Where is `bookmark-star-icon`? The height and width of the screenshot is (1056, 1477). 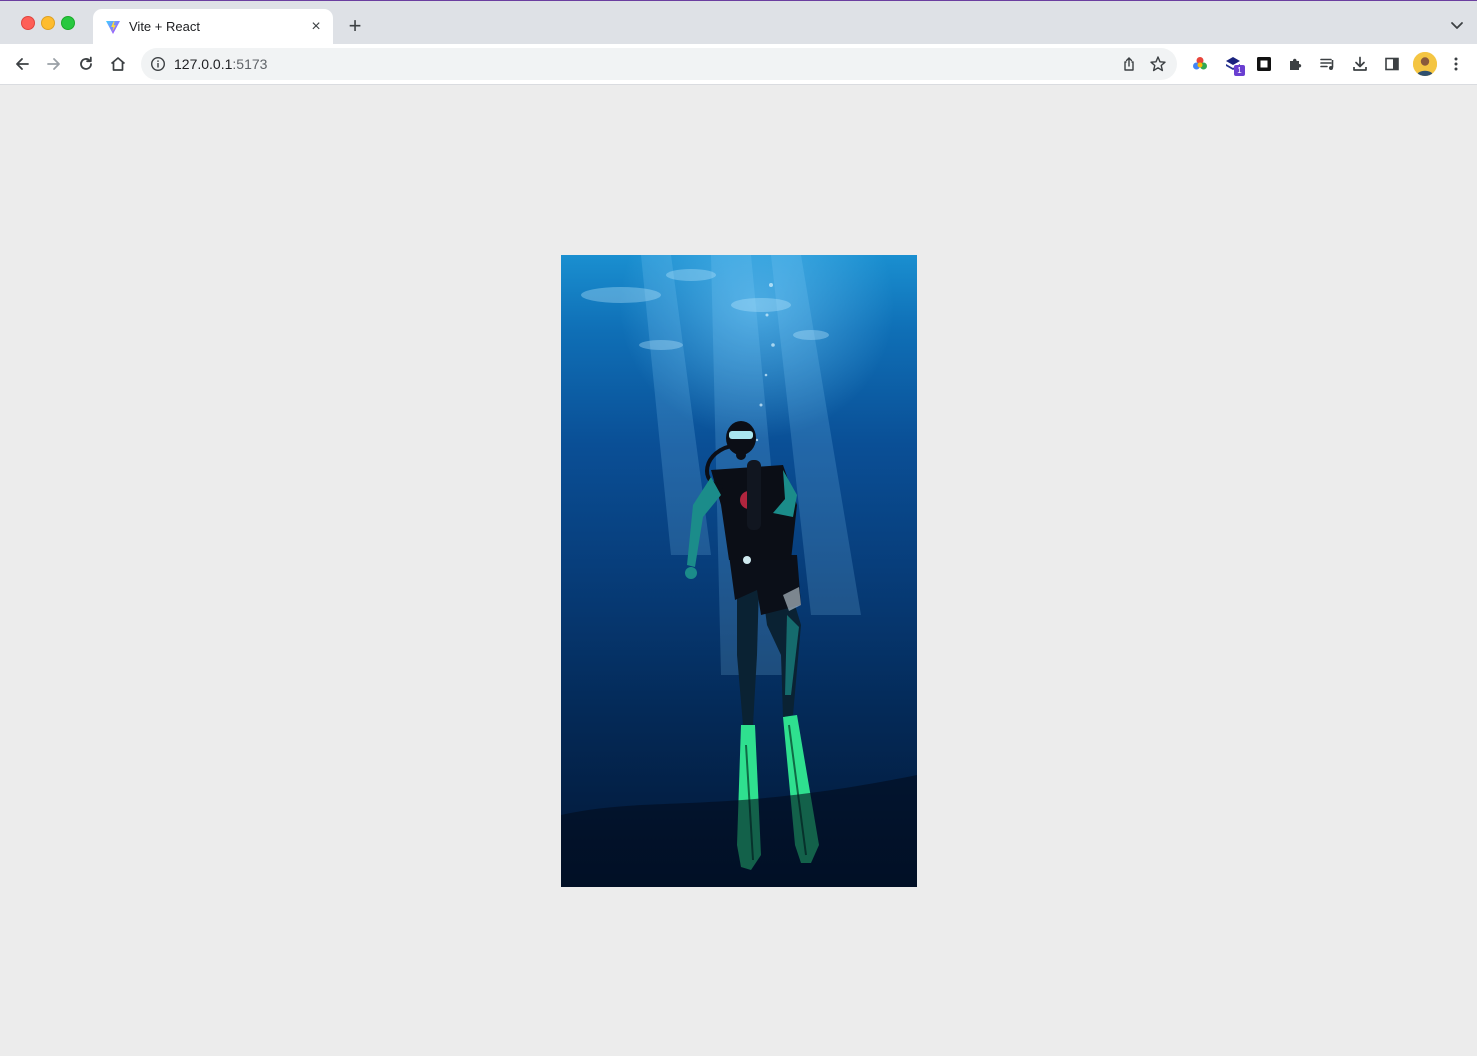 bookmark-star-icon is located at coordinates (1158, 64).